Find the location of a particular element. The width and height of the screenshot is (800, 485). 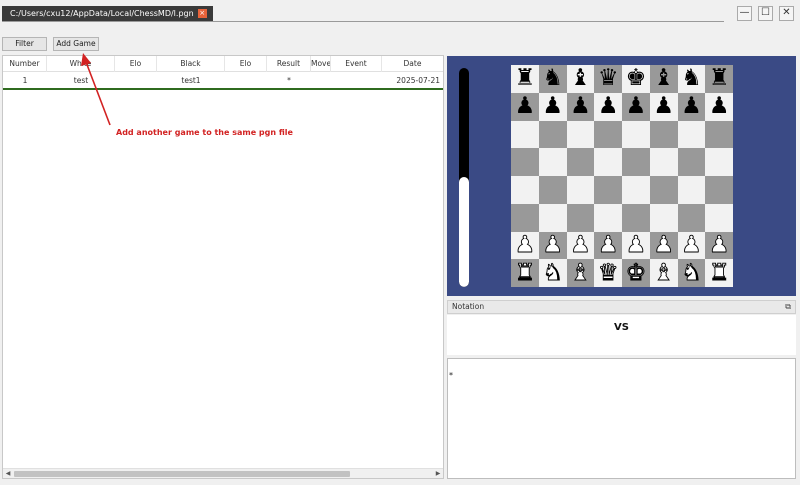

chess-board: ♜ ♞ ♝ ♛ ♚ ♝ ♞ ♜ ♟ ♟ ♟ ♟ ♟ ♟ ♟ ♟ ♟ ♟ ♟ ♟ ♟ ♟ ♟ ♟ ♜ ♞ ♝ ♛ ♚ ♝ ♞ ♜ is located at coordinates (622, 176).